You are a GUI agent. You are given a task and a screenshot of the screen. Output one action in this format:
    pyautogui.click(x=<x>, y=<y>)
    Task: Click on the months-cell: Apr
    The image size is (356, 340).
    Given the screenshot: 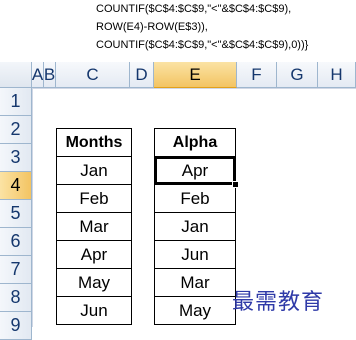 What is the action you would take?
    pyautogui.click(x=94, y=254)
    